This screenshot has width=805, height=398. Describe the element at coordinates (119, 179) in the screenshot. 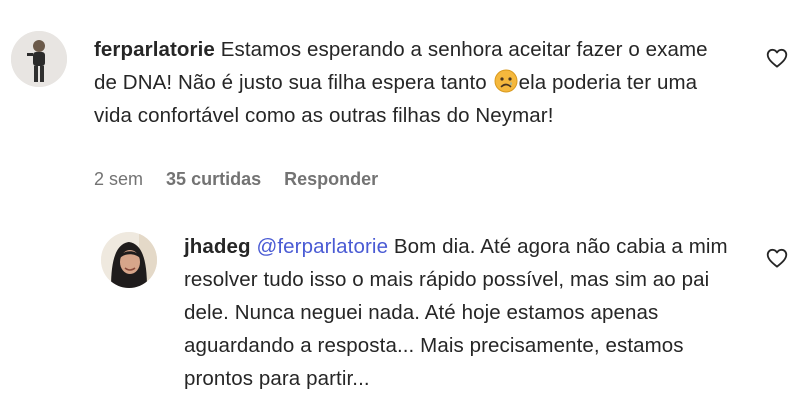

I see `comment-time: 2 sem` at that location.